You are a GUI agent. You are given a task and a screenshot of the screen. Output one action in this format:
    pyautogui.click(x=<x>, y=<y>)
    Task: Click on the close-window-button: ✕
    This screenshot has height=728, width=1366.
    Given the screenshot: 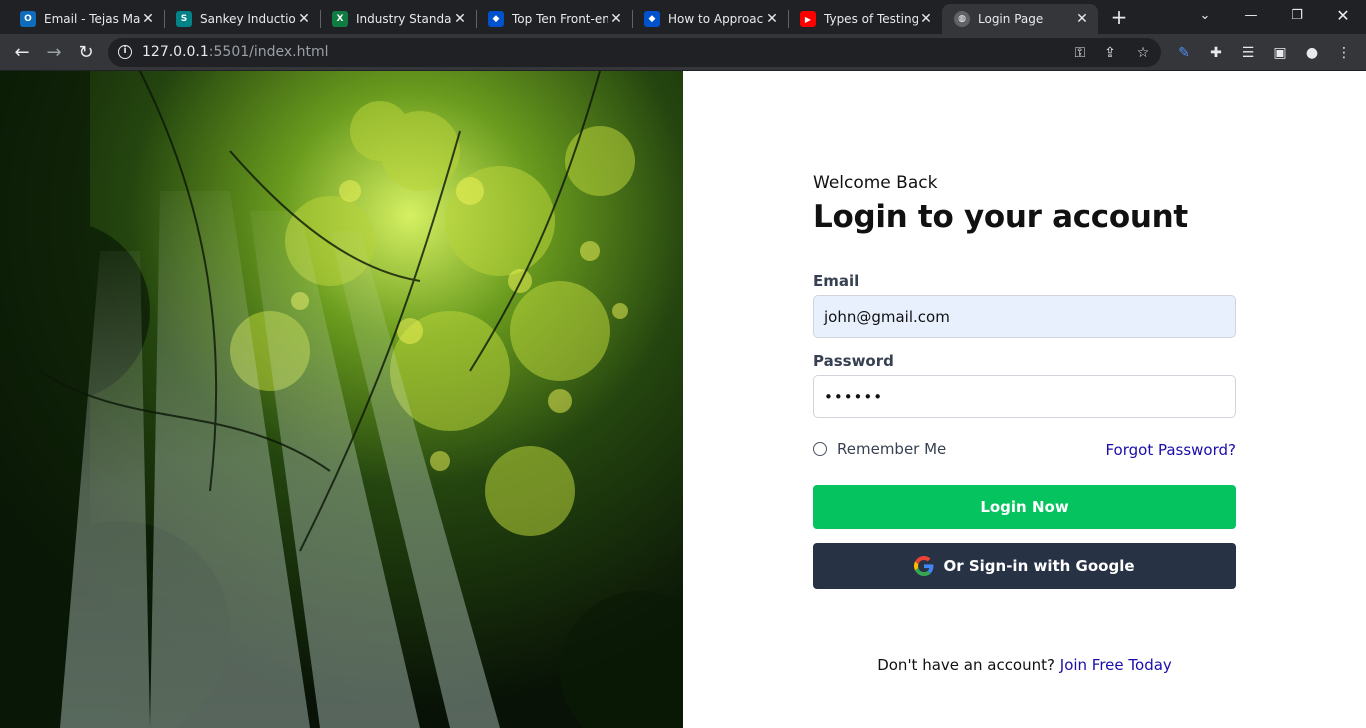 What is the action you would take?
    pyautogui.click(x=1343, y=15)
    